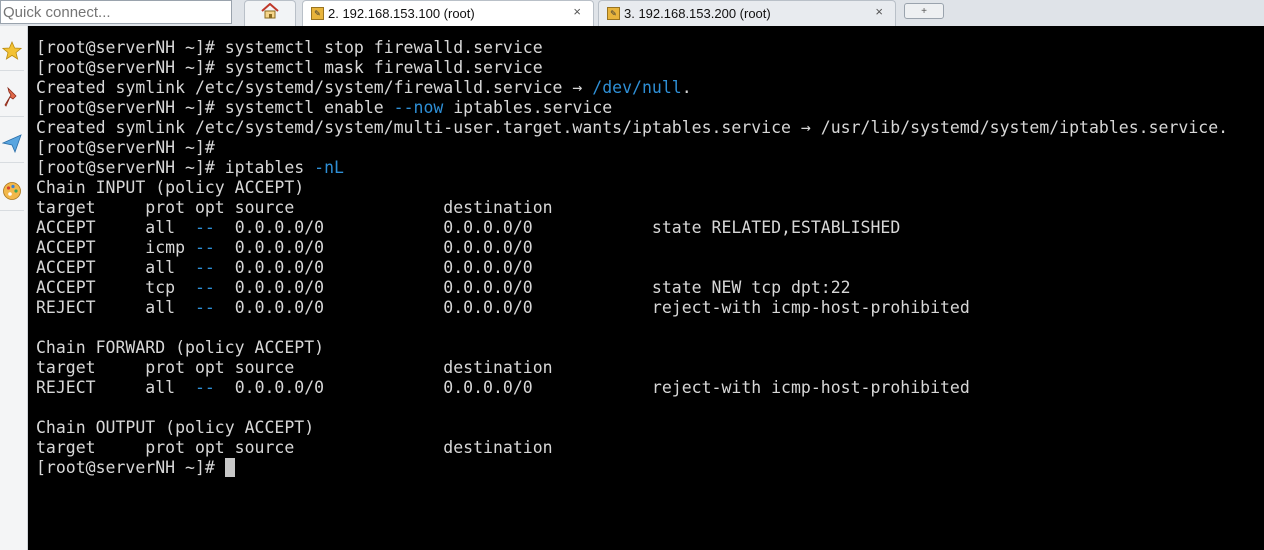 This screenshot has width=1264, height=550. I want to click on rule-target: ACCEPT tcp, so click(115, 287).